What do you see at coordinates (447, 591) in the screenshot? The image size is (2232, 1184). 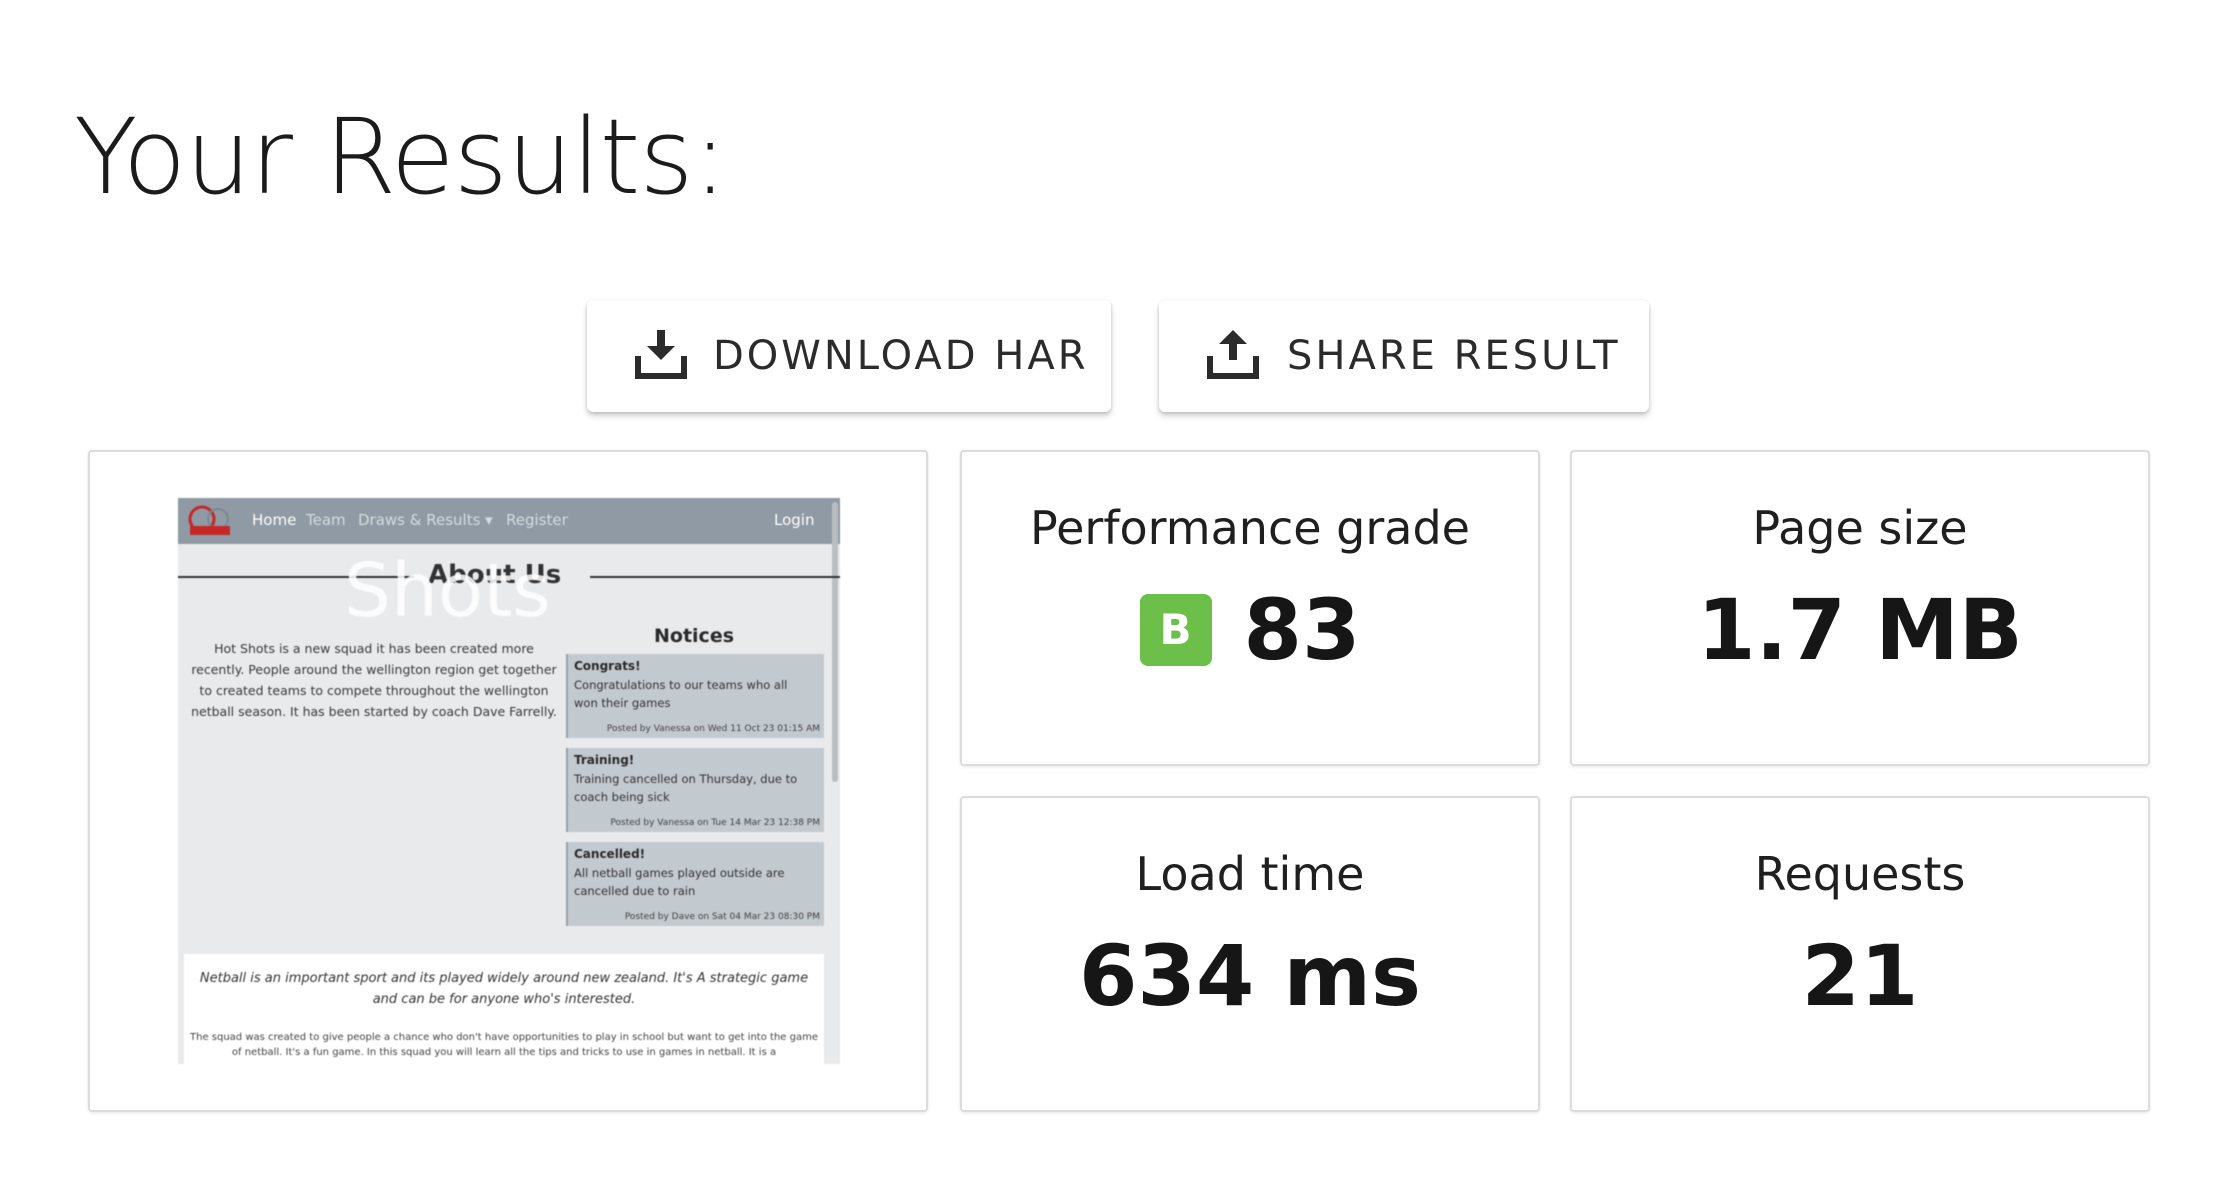 I see `thumb-watermark: Shots` at bounding box center [447, 591].